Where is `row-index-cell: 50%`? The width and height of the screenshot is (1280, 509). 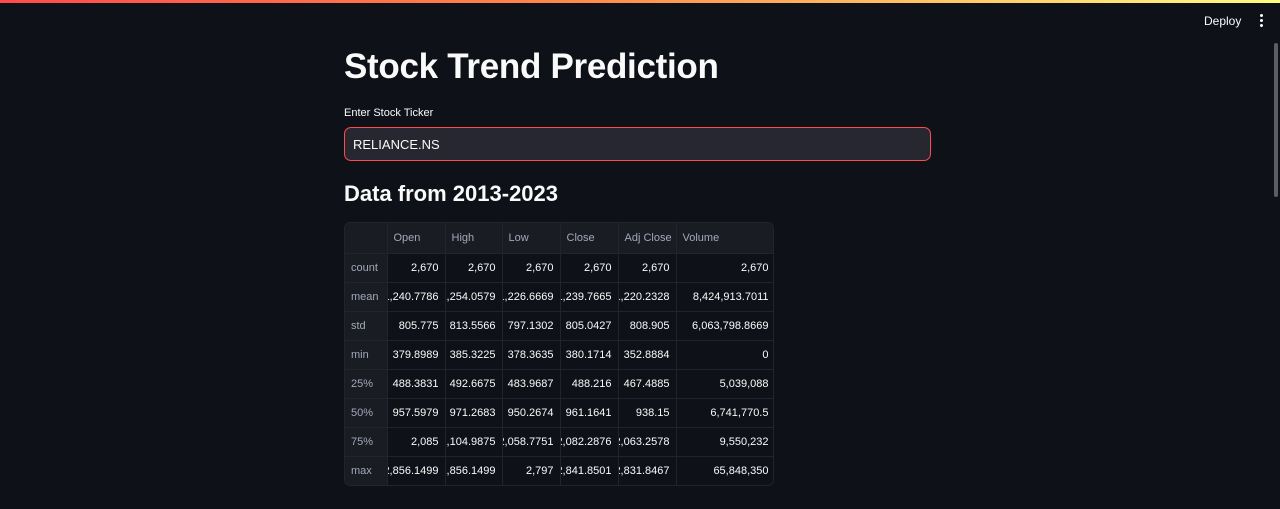 row-index-cell: 50% is located at coordinates (366, 413).